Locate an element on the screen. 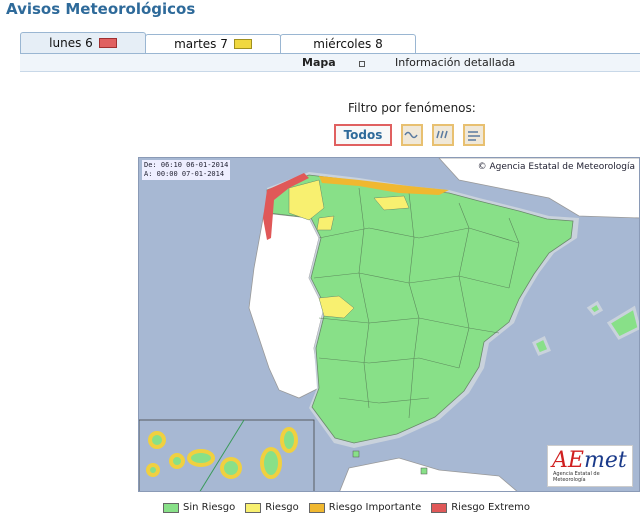 This screenshot has height=518, width=641. wind-filter-button is located at coordinates (474, 135).